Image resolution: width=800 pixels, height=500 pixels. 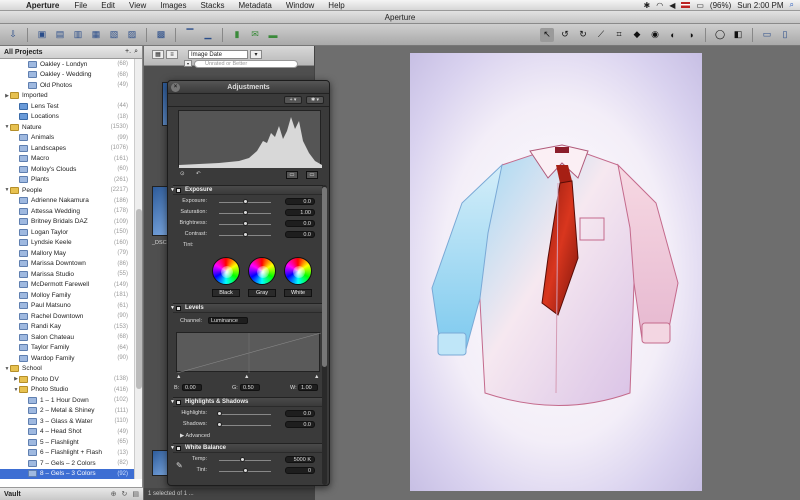 What do you see at coordinates (125, 494) in the screenshot?
I see `vault-sync-icon: ↻` at bounding box center [125, 494].